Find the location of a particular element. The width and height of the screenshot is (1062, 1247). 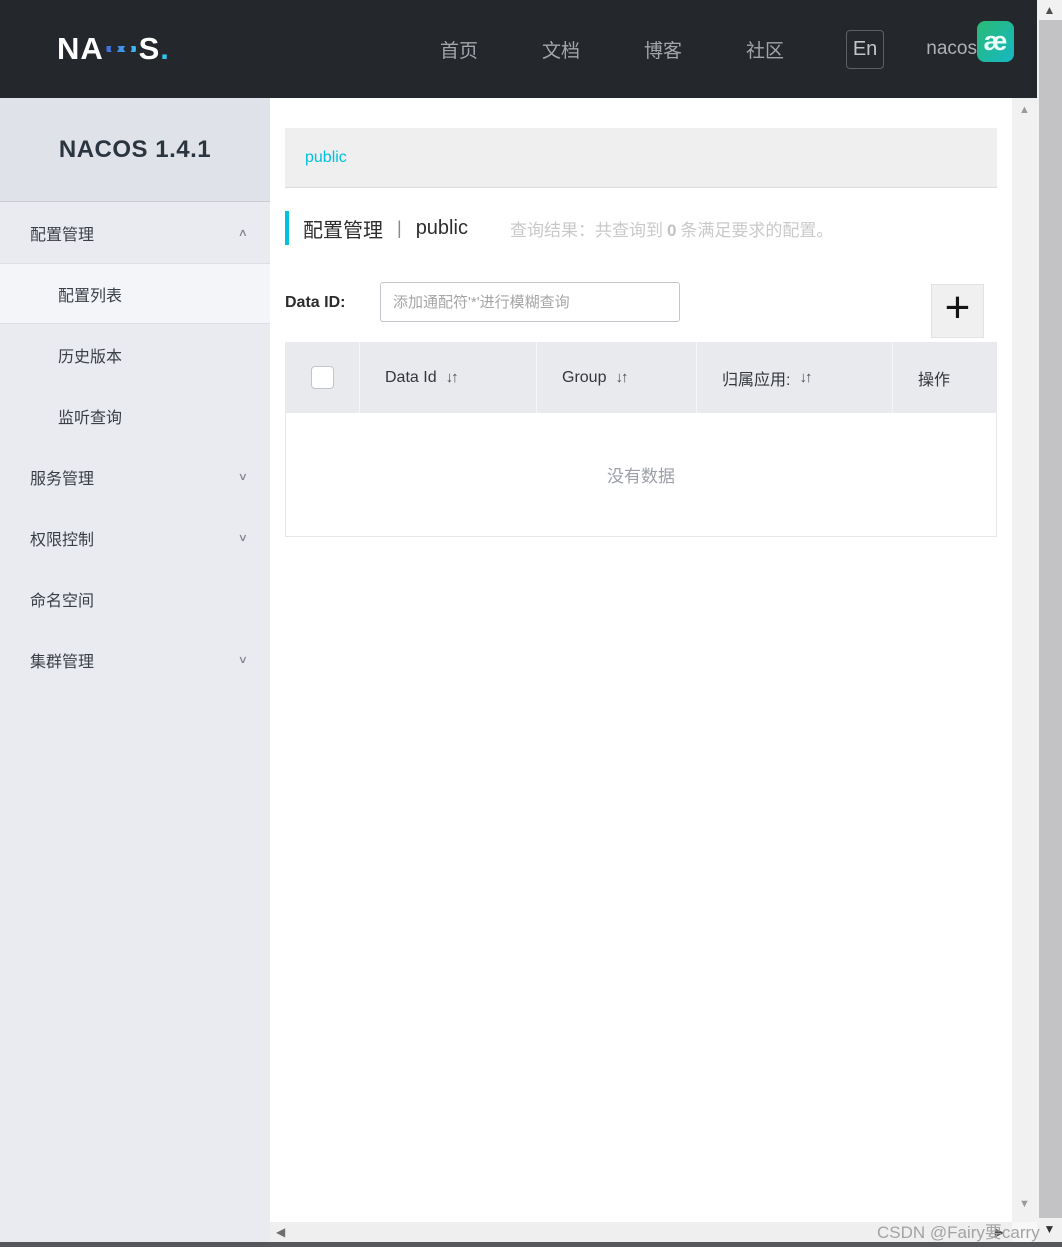

select-all-checkbox is located at coordinates (322, 377).